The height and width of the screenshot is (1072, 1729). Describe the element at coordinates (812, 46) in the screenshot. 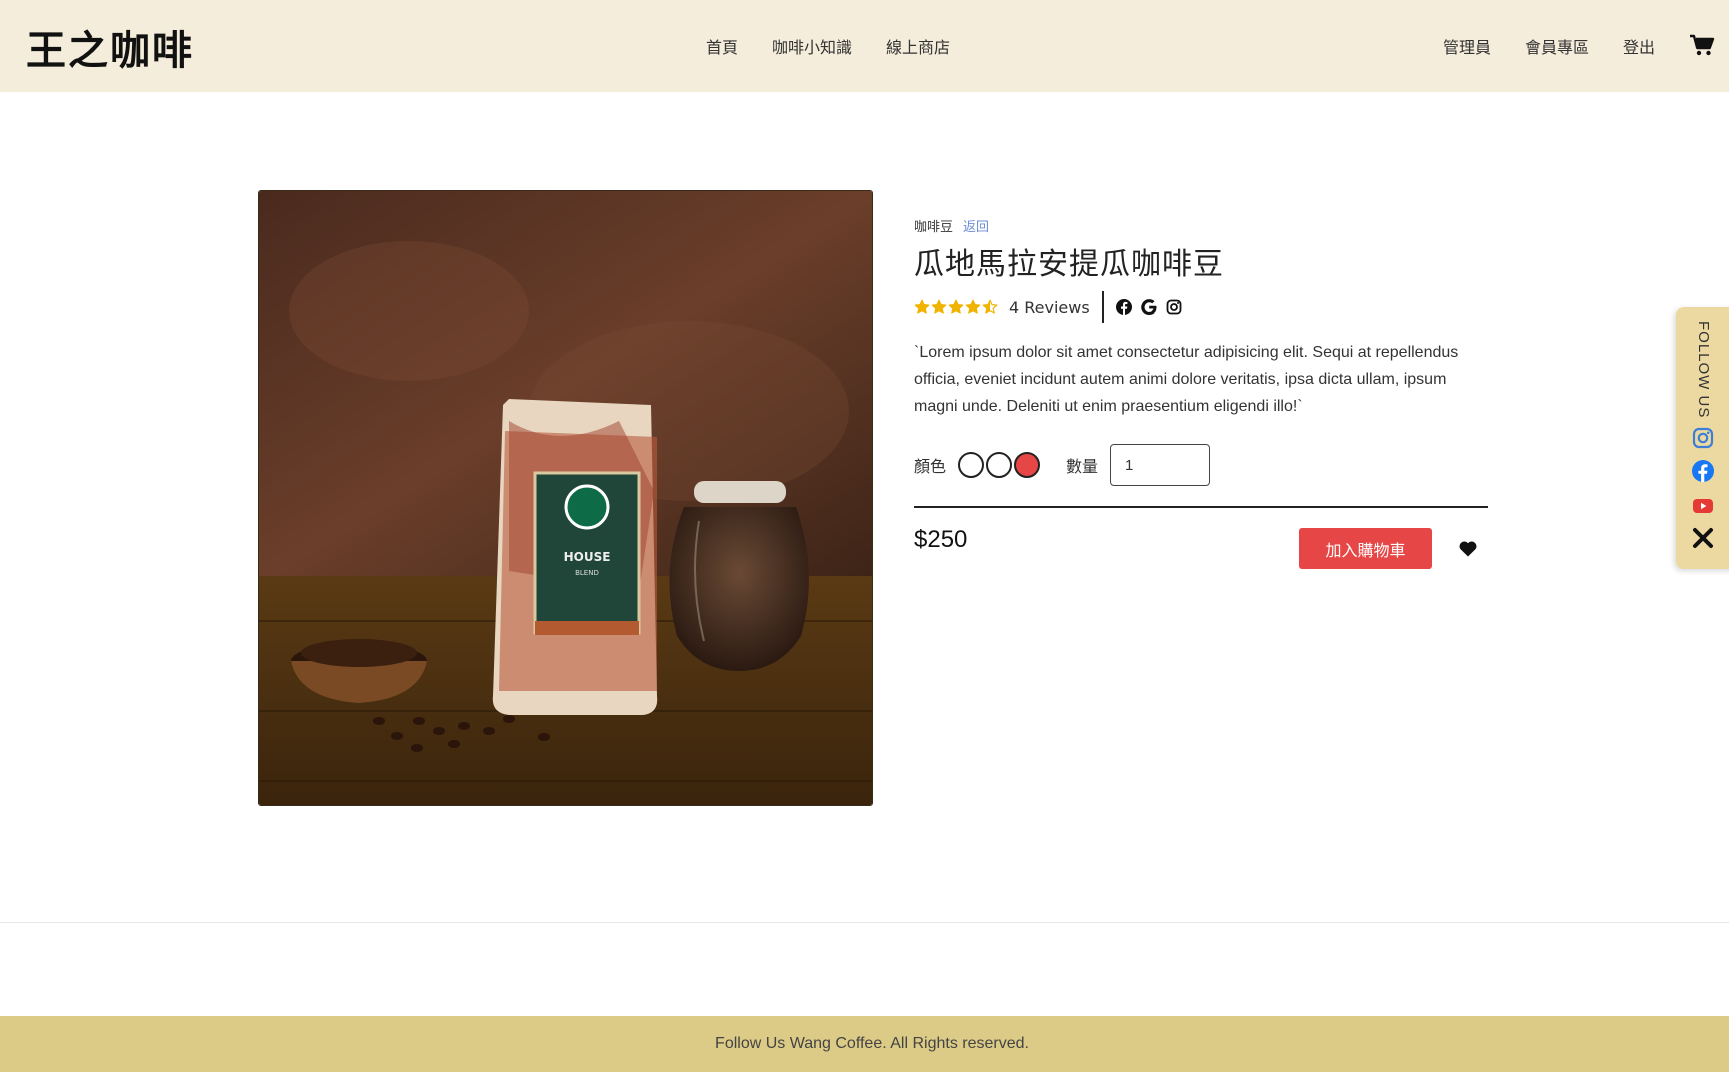

I see `nav-coffee-knowledge: 咖啡小知識` at that location.